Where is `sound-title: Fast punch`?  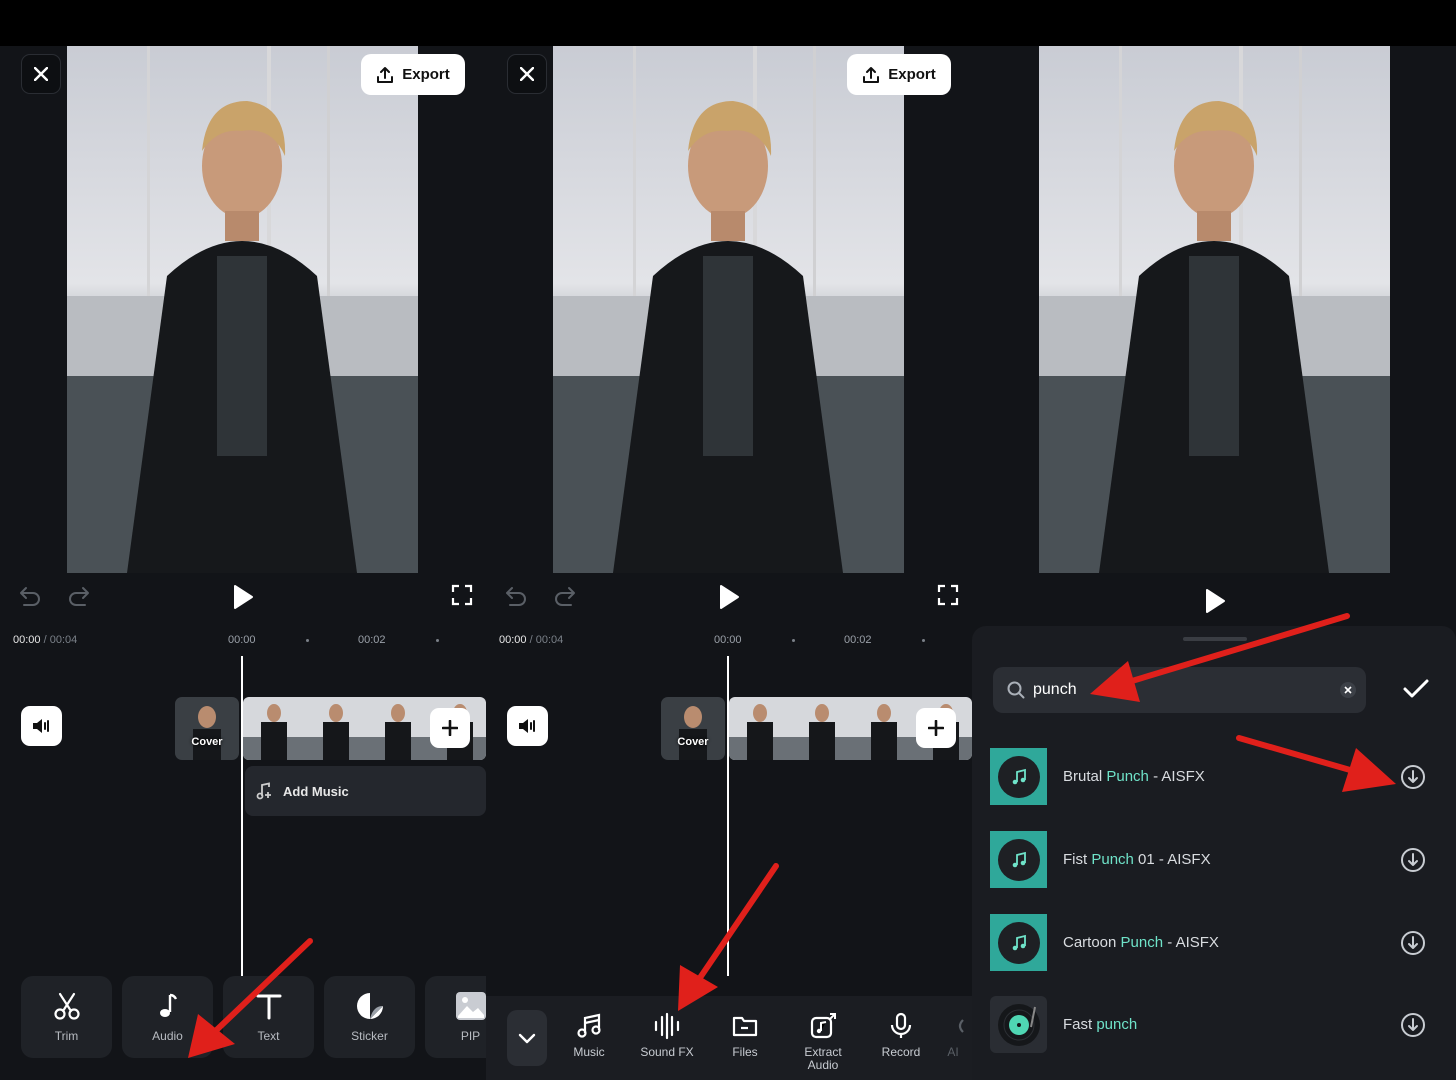
sound-title: Fast punch is located at coordinates (1100, 1024).